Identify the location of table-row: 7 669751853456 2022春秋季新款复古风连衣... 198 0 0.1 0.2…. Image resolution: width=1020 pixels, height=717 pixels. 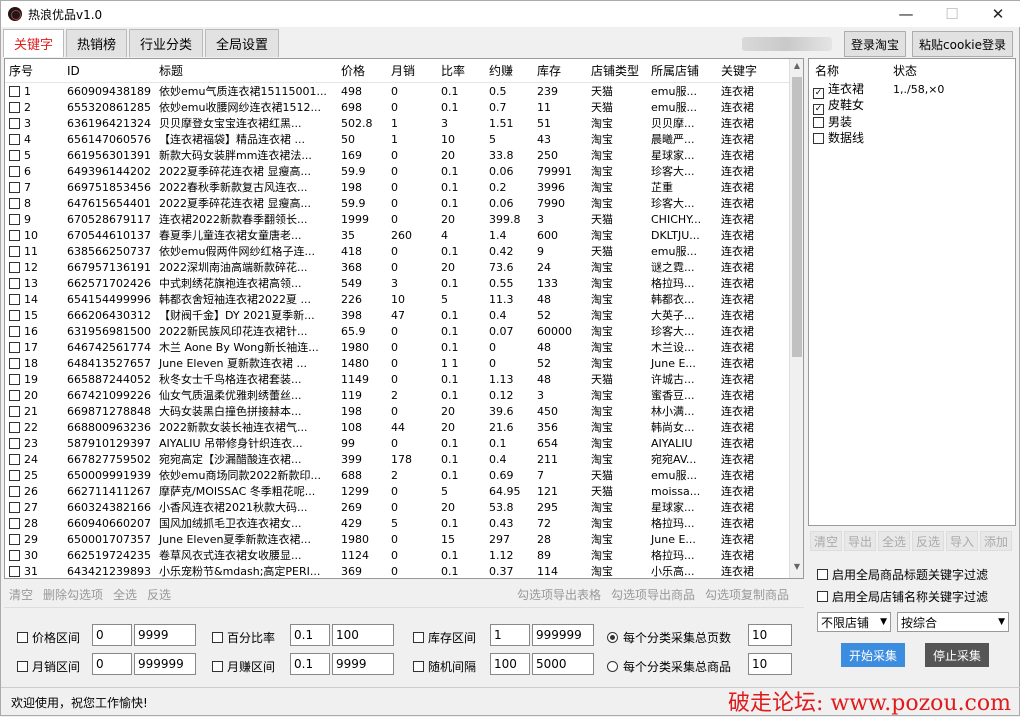
(398, 187).